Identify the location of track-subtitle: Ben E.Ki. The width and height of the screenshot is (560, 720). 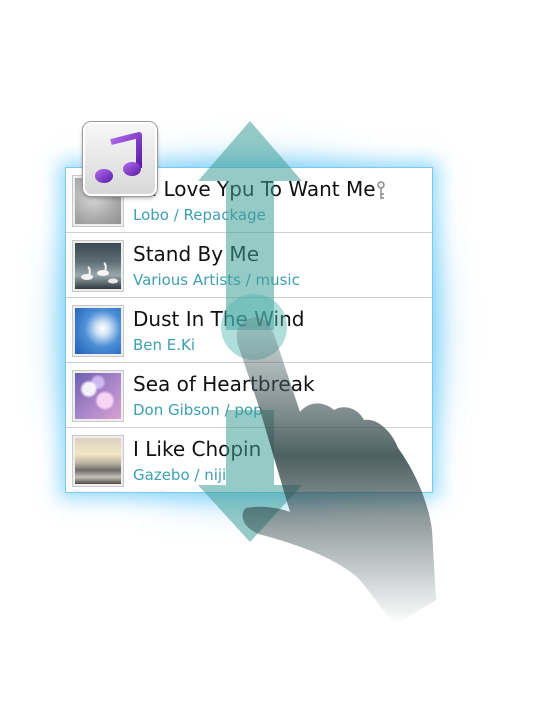
(164, 345).